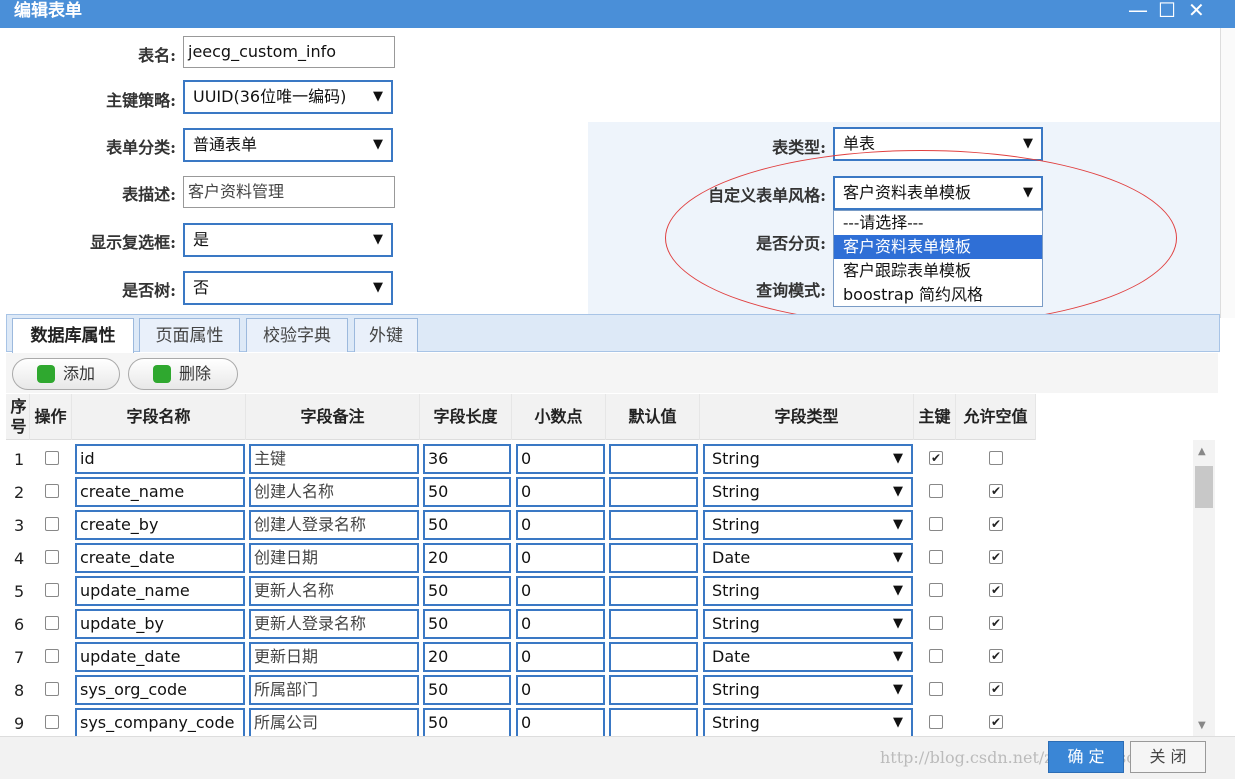 This screenshot has height=779, width=1235. I want to click on table-desc-input: 客户资料管理, so click(289, 192).